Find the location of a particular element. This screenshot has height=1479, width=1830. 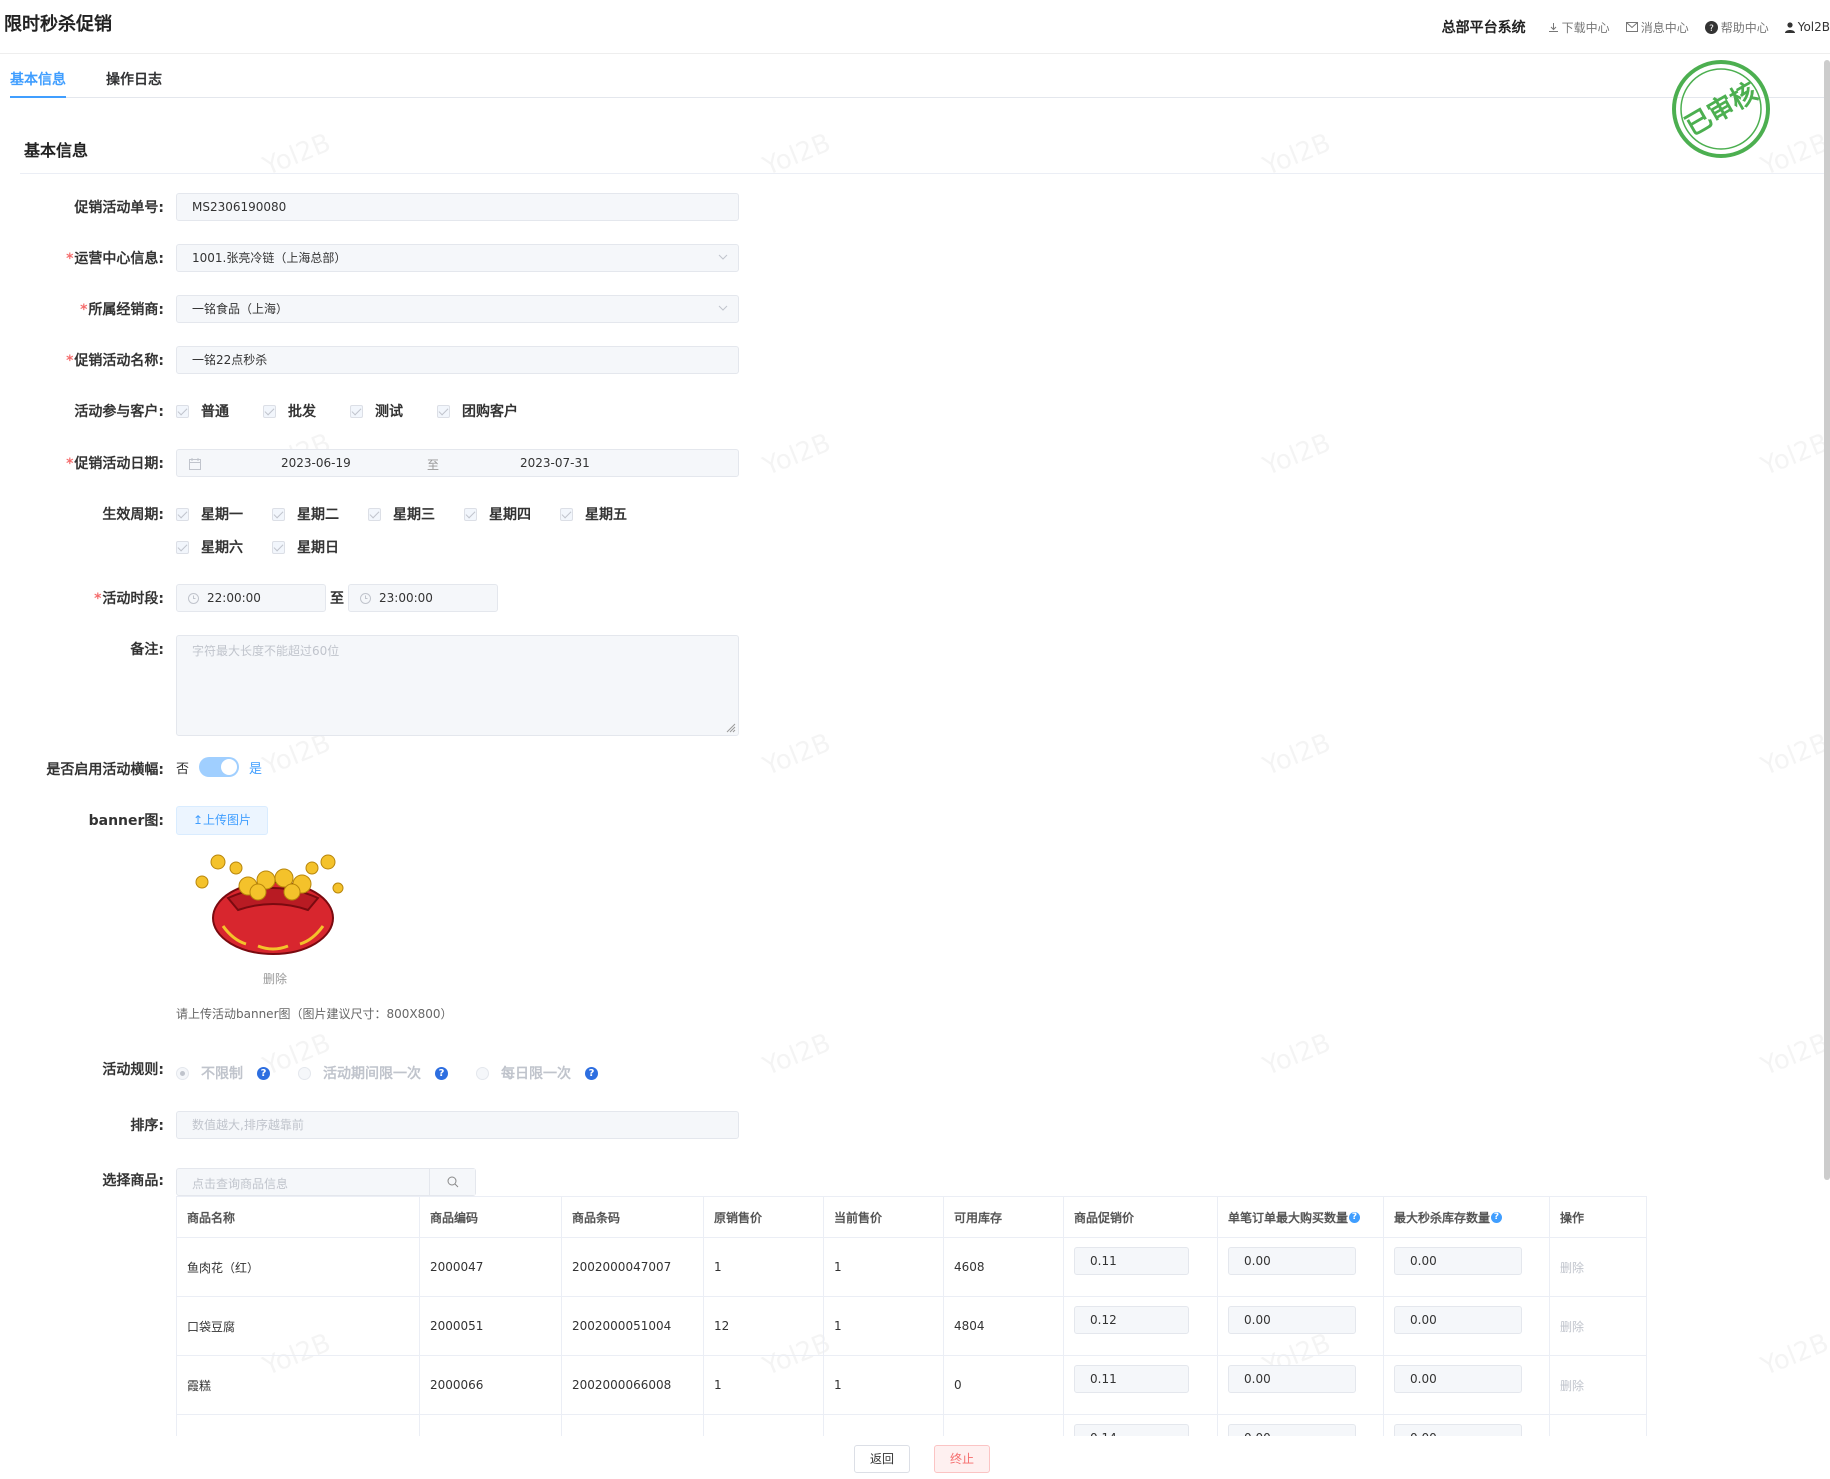

banner-switch is located at coordinates (219, 767).